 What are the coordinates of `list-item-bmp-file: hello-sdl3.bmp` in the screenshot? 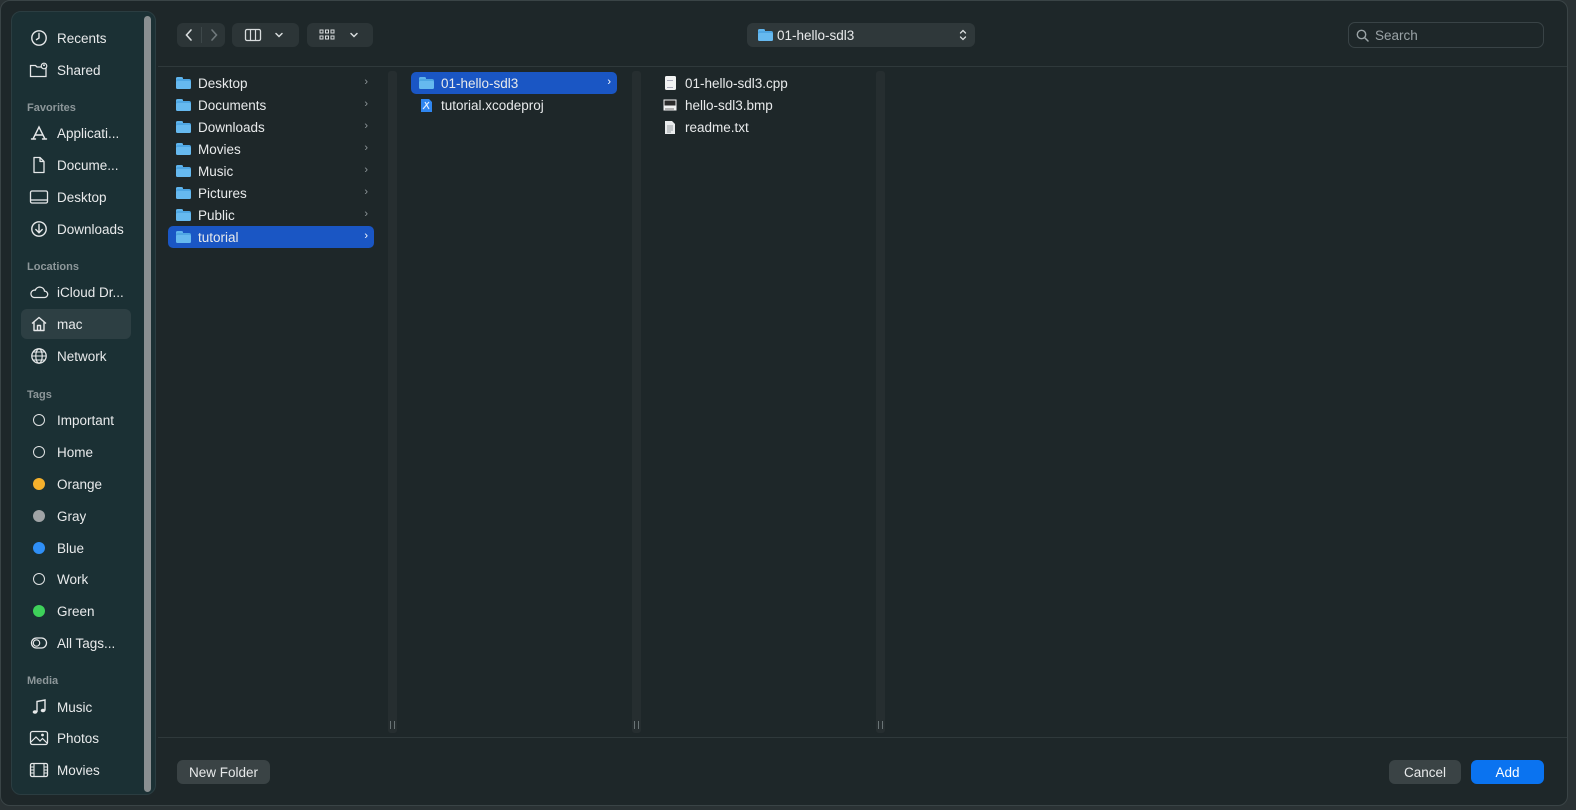 It's located at (758, 105).